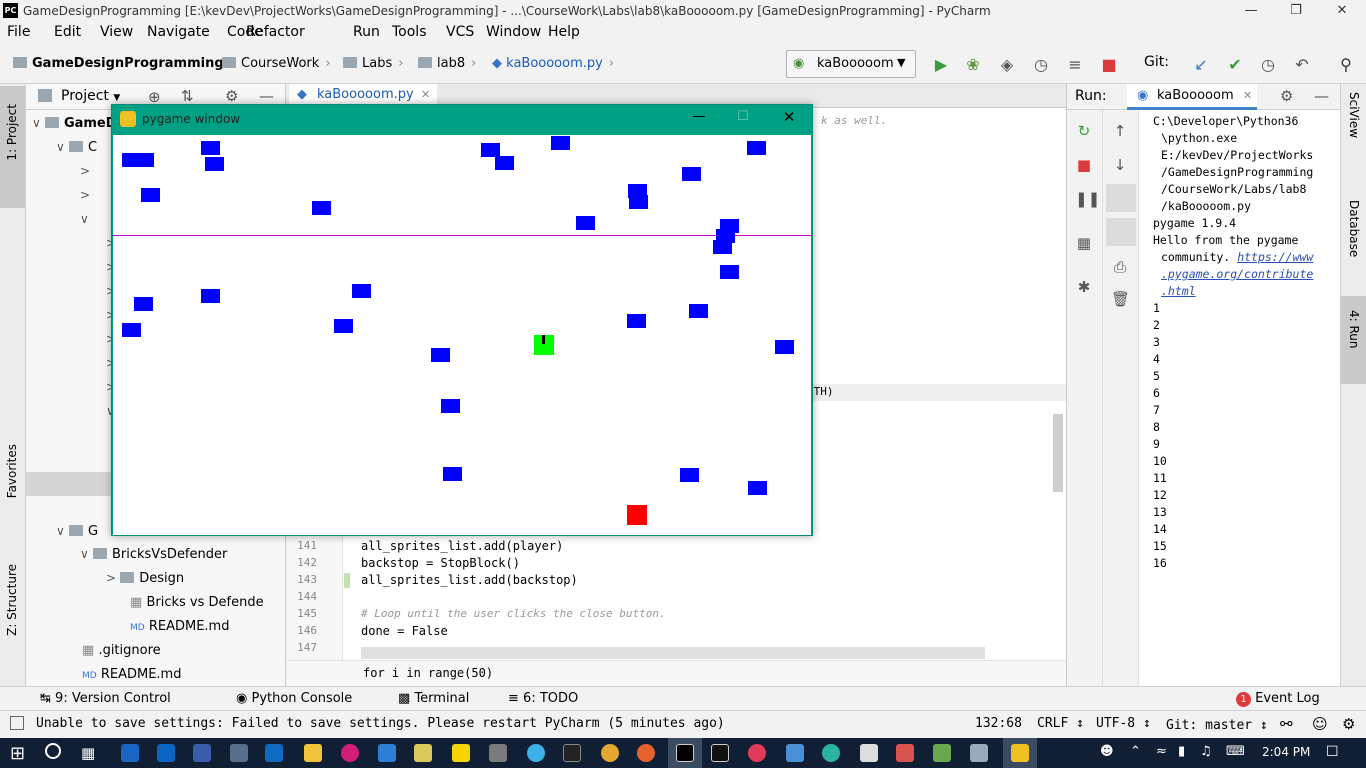 Image resolution: width=1366 pixels, height=768 pixels. I want to click on caret-position: 132:68, so click(998, 723).